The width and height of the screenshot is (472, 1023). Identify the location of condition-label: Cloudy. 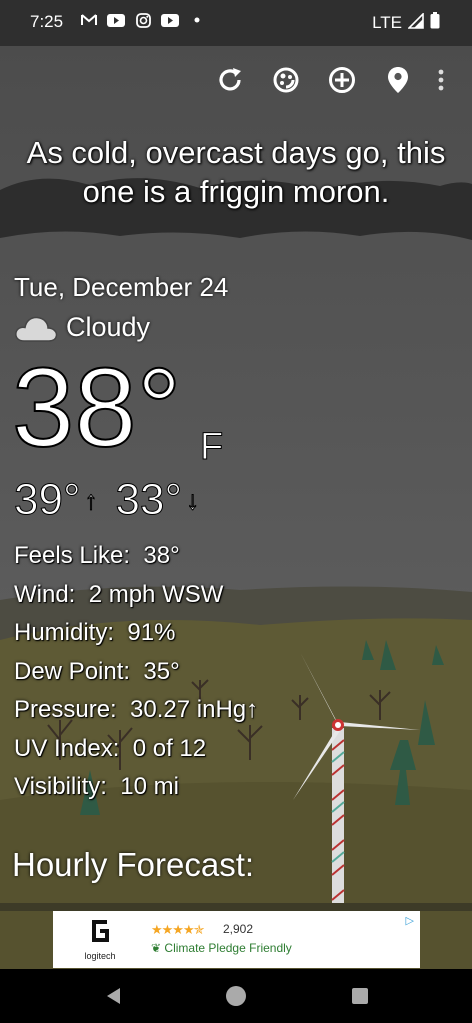
(108, 327).